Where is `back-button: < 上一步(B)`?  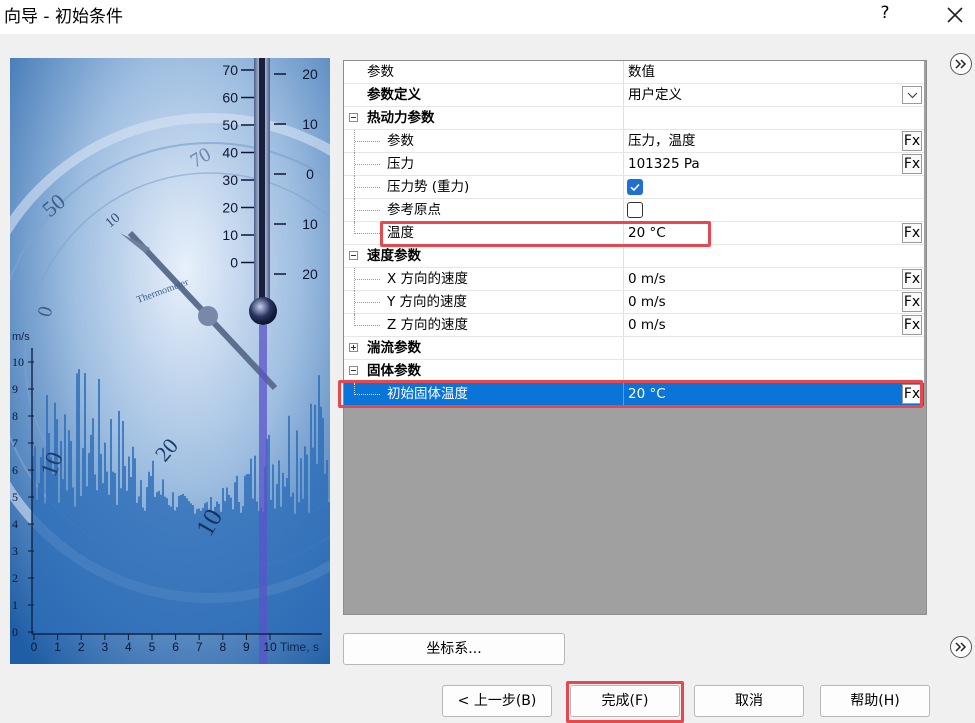
back-button: < 上一步(B) is located at coordinates (497, 701).